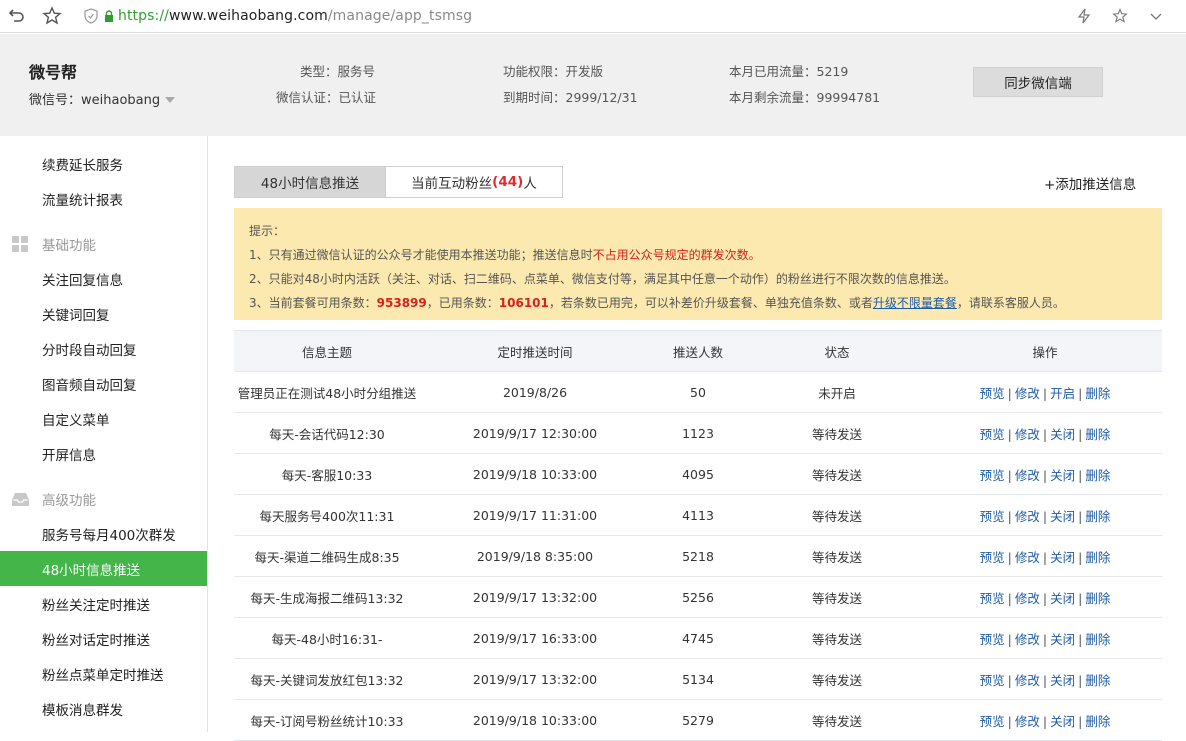 The width and height of the screenshot is (1186, 741). Describe the element at coordinates (91, 16) in the screenshot. I see `shield-icon` at that location.